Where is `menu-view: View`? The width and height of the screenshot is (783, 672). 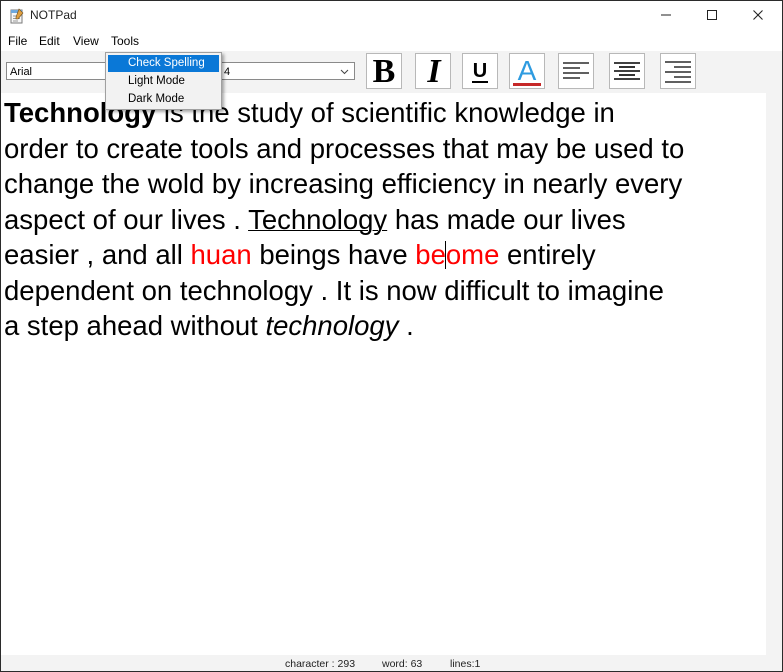
menu-view: View is located at coordinates (86, 41).